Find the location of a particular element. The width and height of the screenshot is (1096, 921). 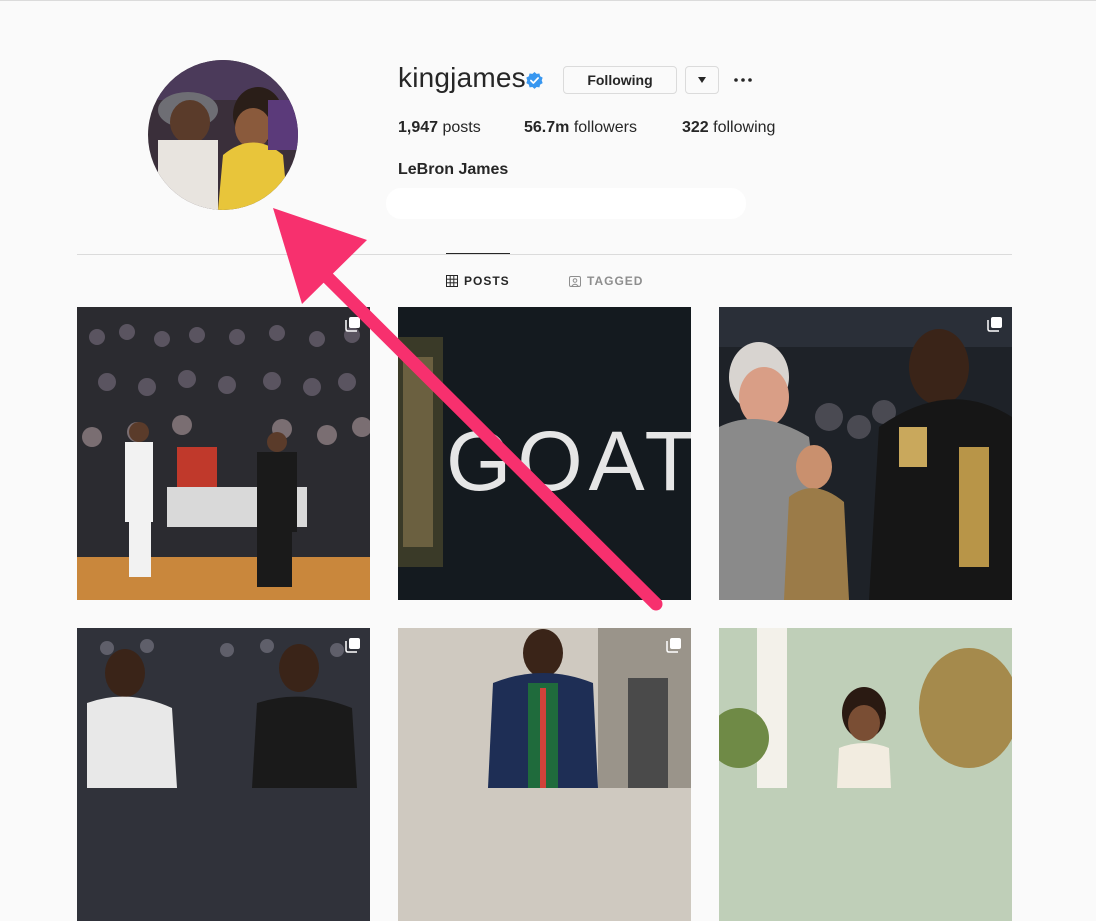

post-thumbnail: GOAT is located at coordinates (544, 453).